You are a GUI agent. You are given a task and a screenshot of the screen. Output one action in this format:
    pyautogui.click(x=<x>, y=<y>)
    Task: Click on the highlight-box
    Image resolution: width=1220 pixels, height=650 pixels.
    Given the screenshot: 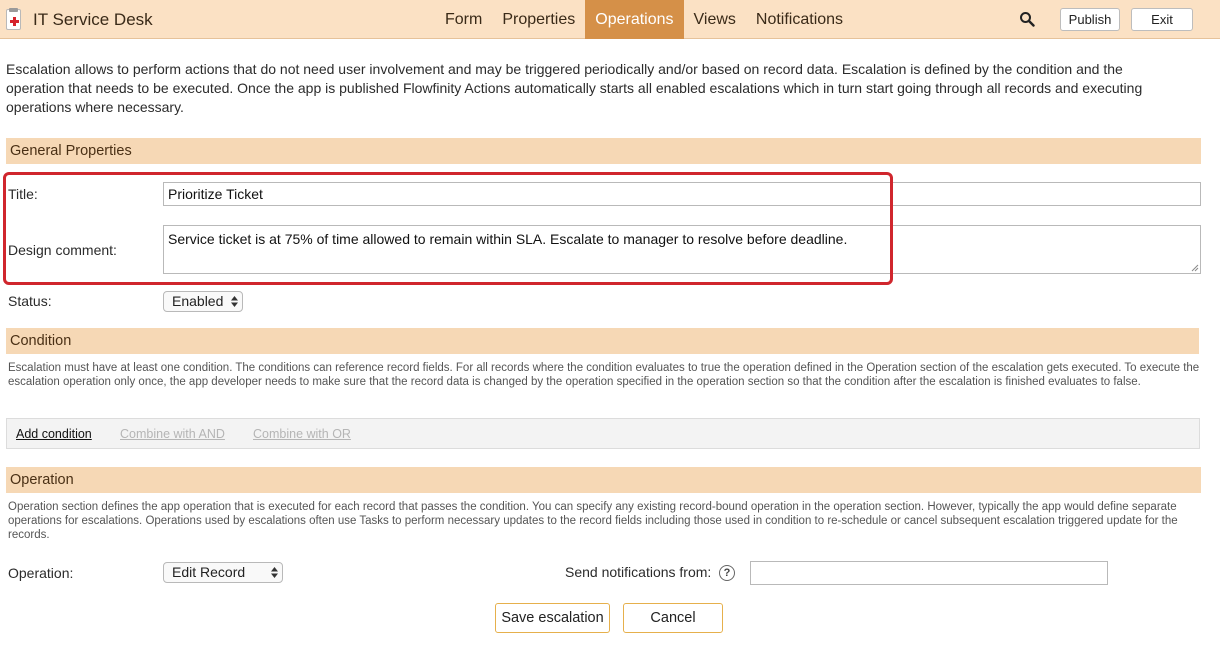 What is the action you would take?
    pyautogui.click(x=448, y=228)
    